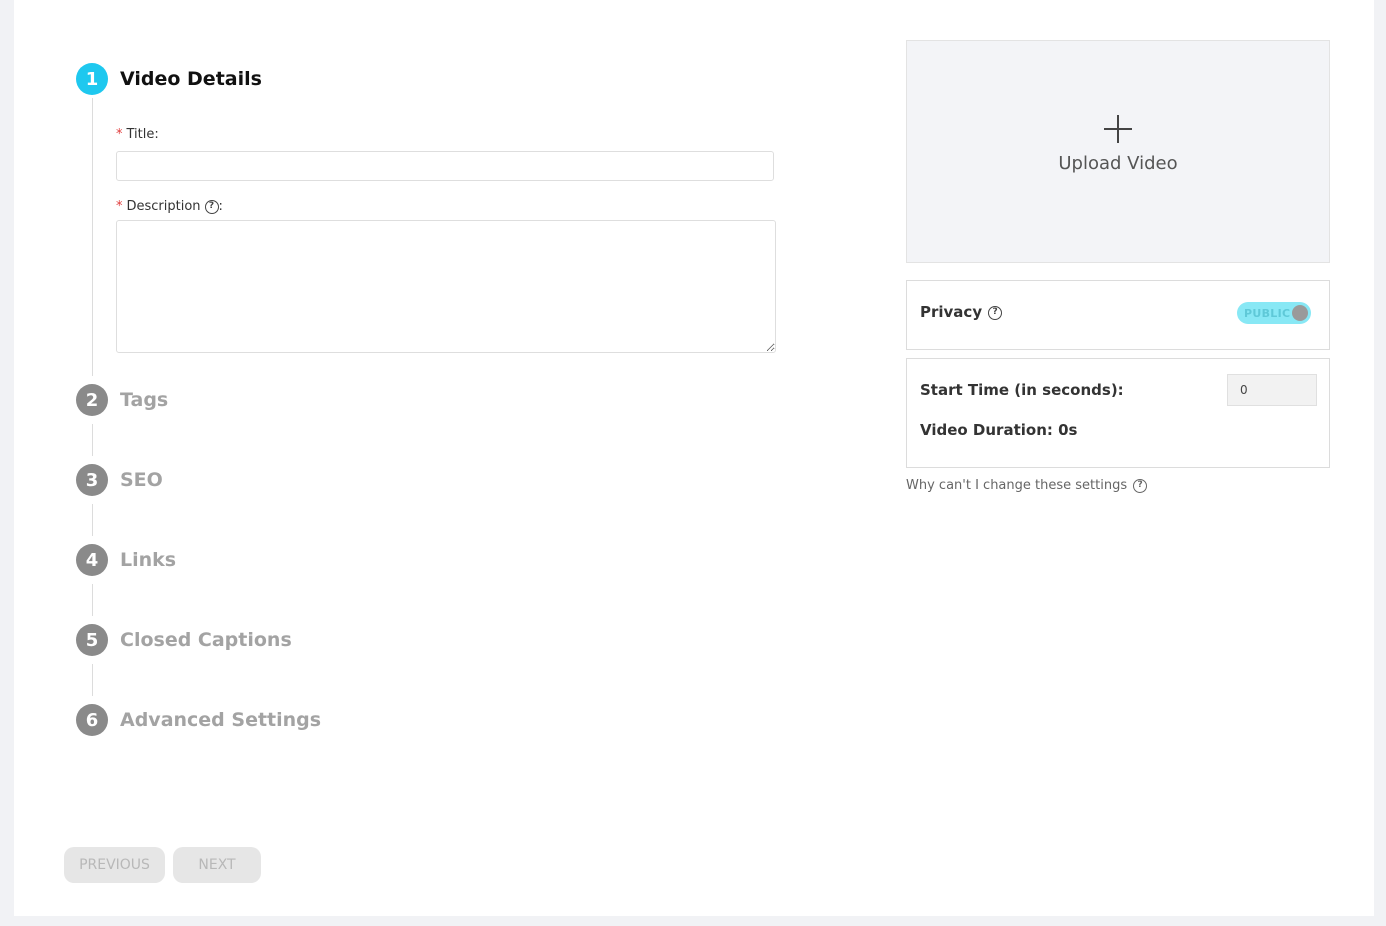 The width and height of the screenshot is (1386, 926). I want to click on step-advanced-settings: 6 Advanced Settings, so click(198, 720).